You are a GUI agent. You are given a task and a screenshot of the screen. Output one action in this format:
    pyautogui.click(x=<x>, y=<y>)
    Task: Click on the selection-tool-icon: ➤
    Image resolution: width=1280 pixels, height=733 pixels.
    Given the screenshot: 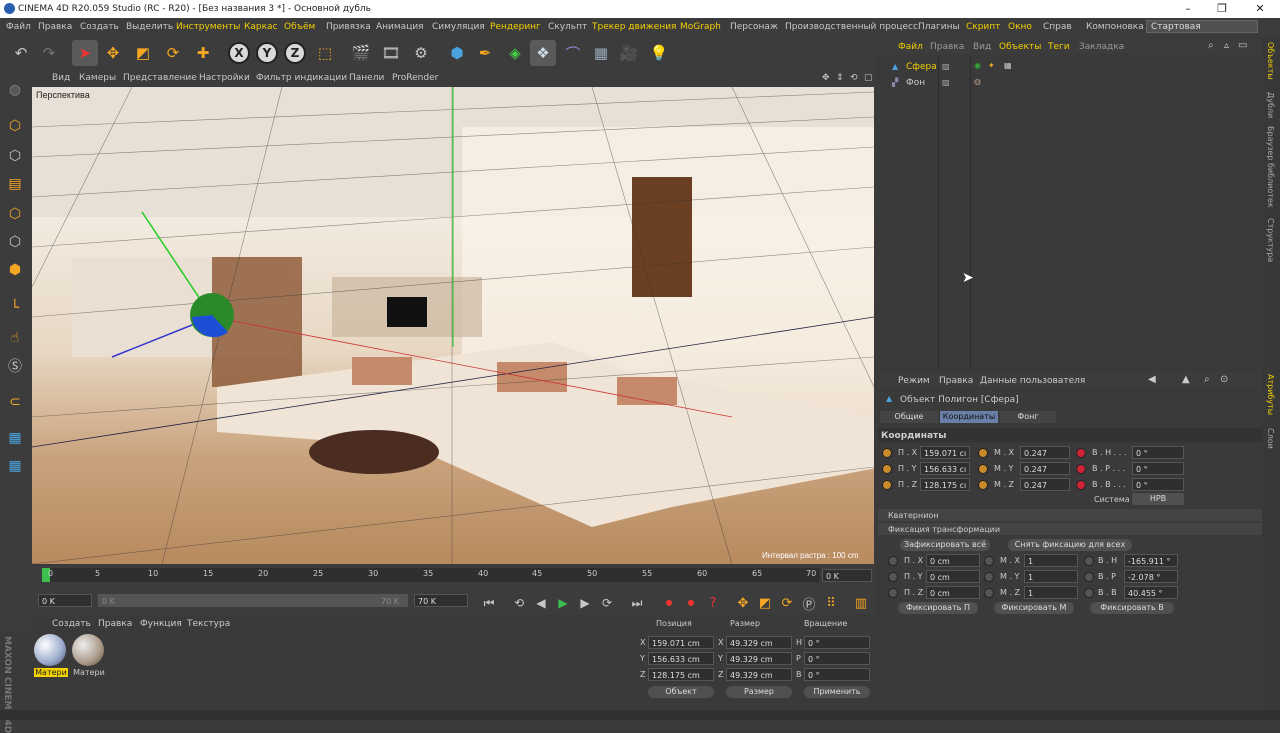 What is the action you would take?
    pyautogui.click(x=85, y=53)
    